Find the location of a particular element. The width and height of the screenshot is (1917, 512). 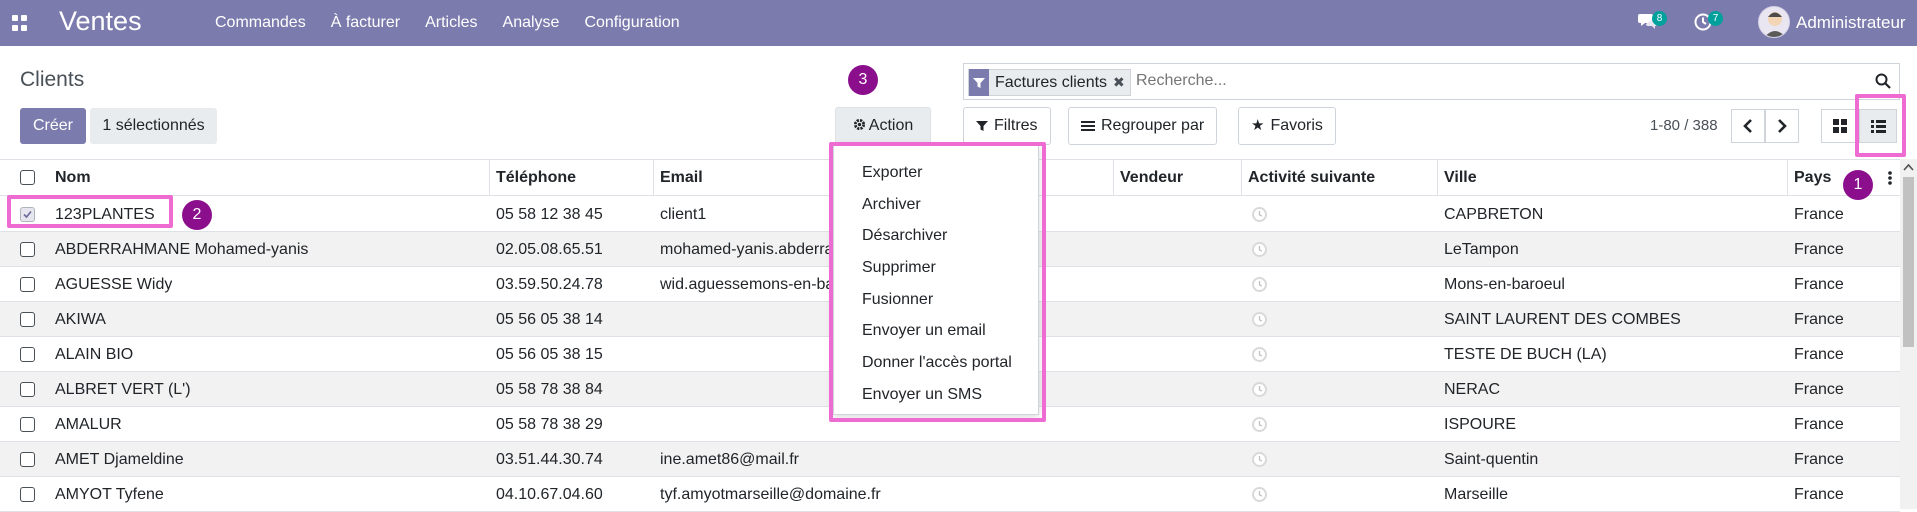

star-icon: ★ is located at coordinates (1258, 125).